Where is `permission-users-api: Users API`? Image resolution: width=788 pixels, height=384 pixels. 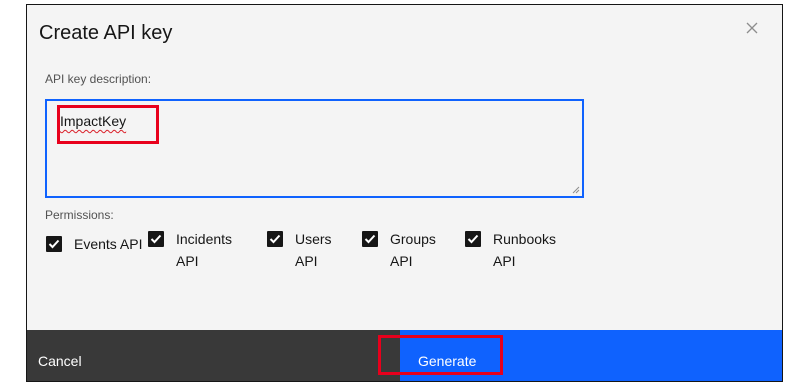
permission-users-api: Users API is located at coordinates (306, 250).